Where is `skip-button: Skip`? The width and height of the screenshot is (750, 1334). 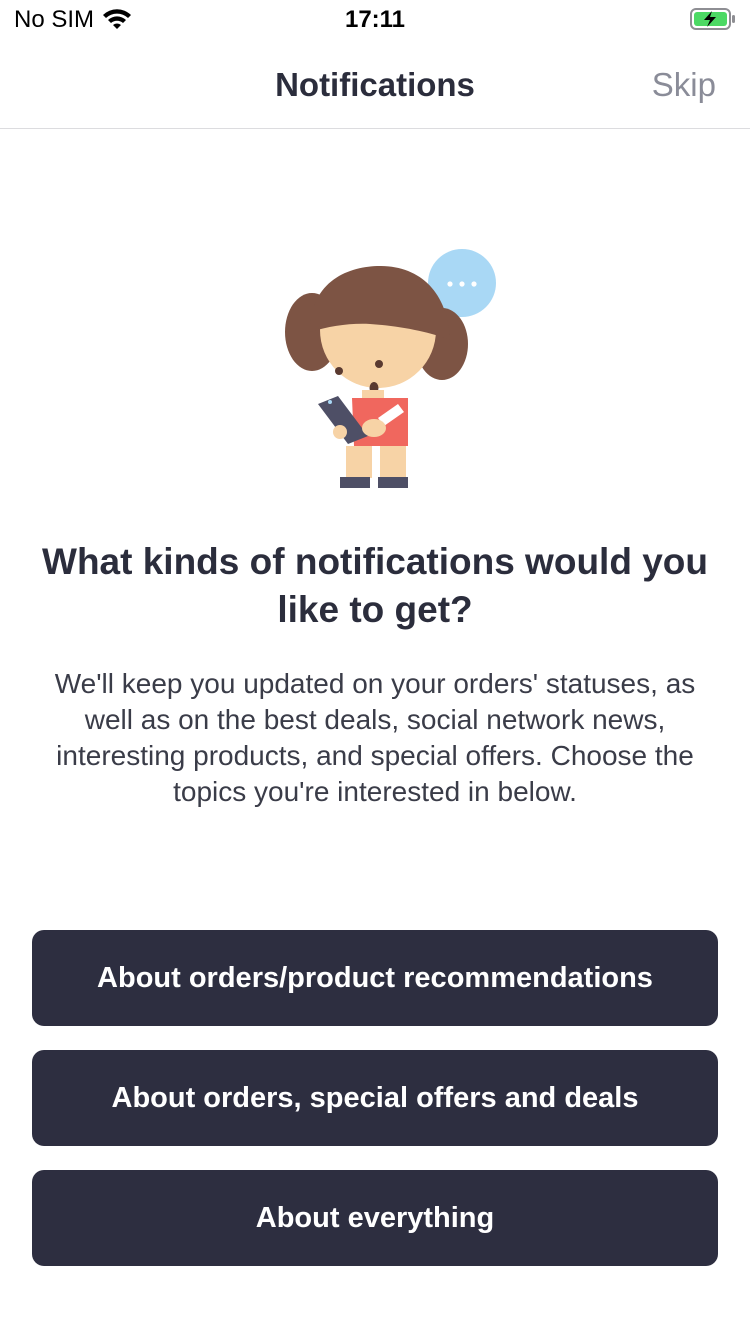 skip-button: Skip is located at coordinates (684, 85).